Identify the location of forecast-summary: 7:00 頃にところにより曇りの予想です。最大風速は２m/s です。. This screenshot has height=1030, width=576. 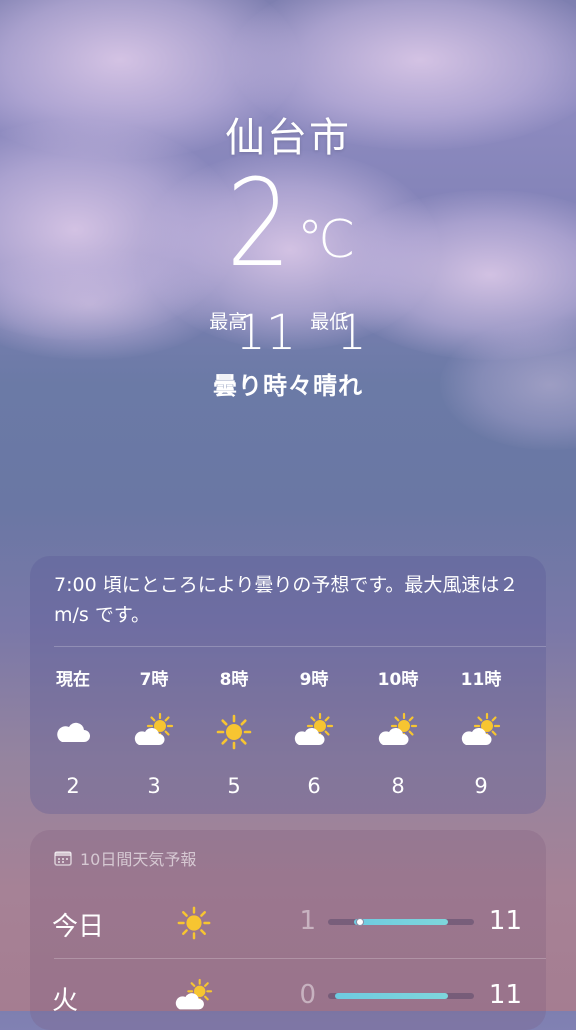
(286, 600).